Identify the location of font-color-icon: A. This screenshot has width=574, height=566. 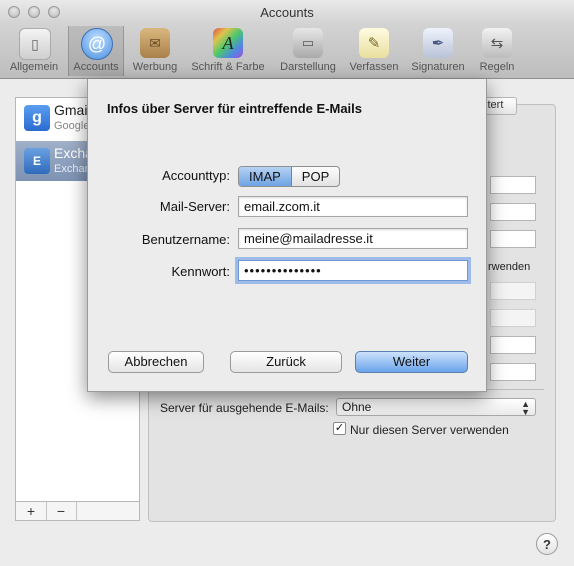
(228, 43).